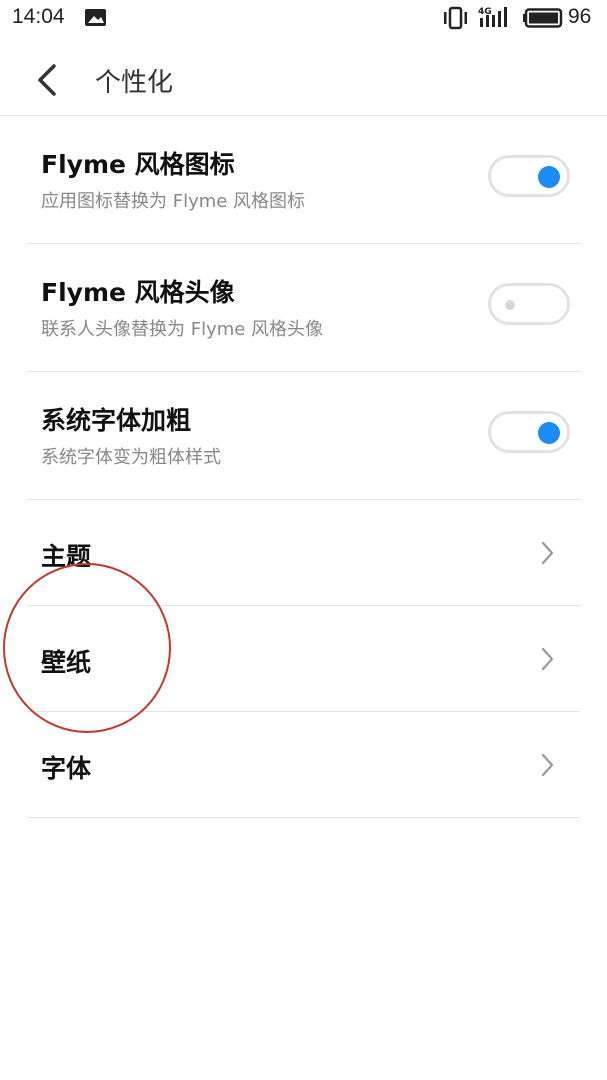 Image resolution: width=607 pixels, height=1080 pixels. What do you see at coordinates (529, 304) in the screenshot?
I see `flyme-avatars-toggle` at bounding box center [529, 304].